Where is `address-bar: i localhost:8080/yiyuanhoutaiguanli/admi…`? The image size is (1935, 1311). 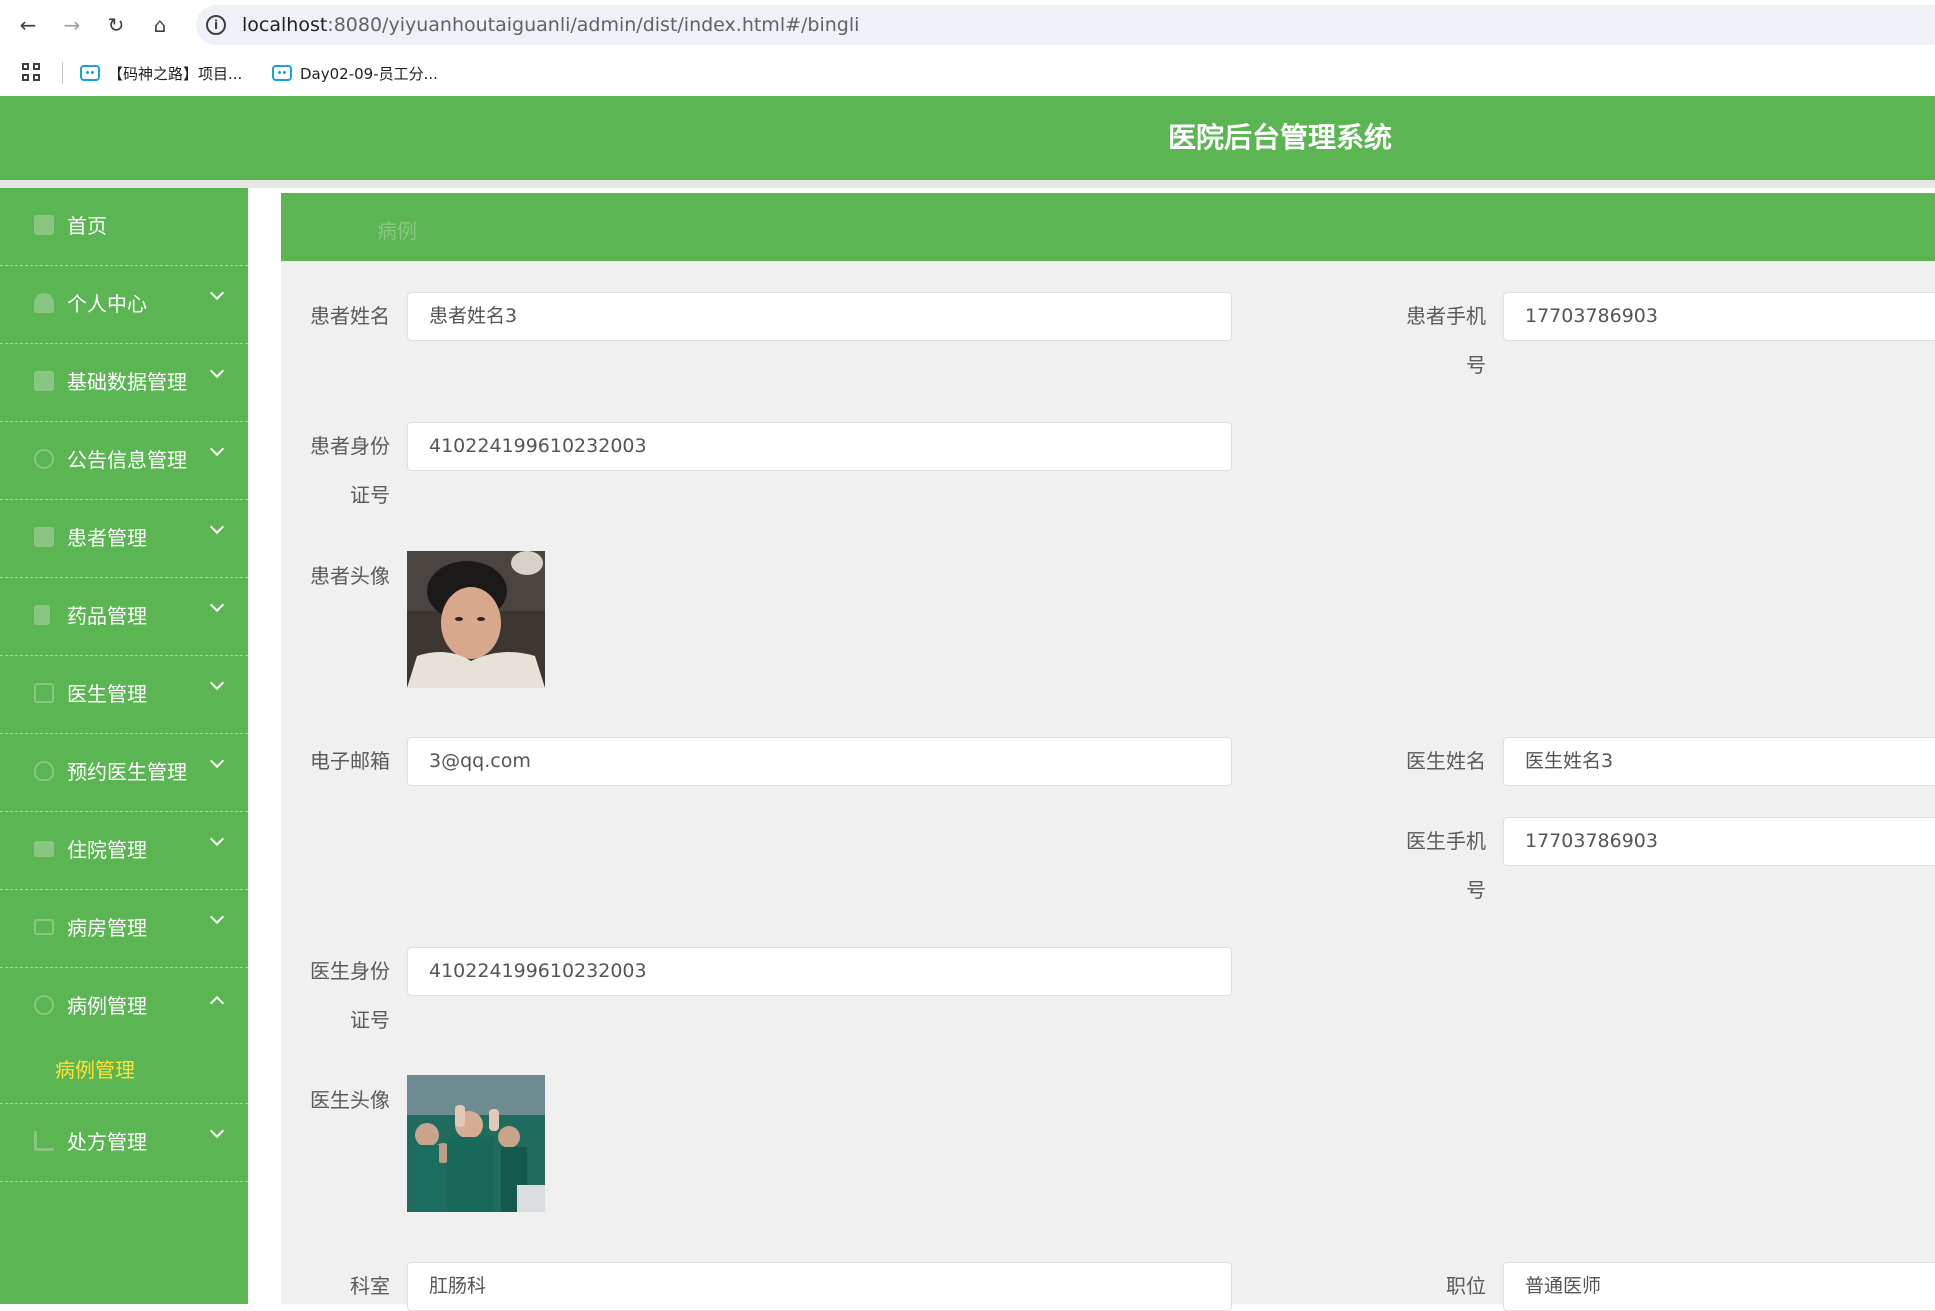
address-bar: i localhost:8080/yiyuanhoutaiguanli/admi… is located at coordinates (1065, 25).